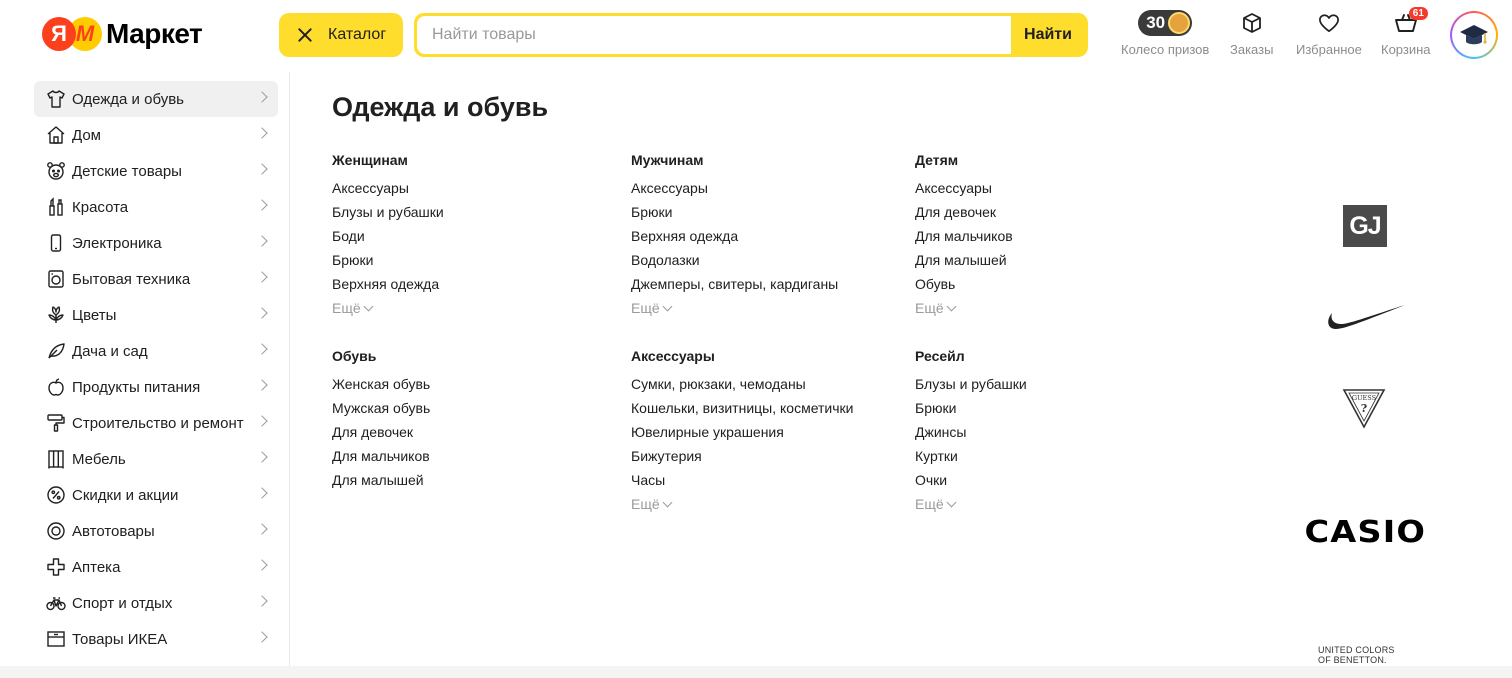 This screenshot has height=678, width=1512. Describe the element at coordinates (56, 531) in the screenshot. I see `tire-icon` at that location.